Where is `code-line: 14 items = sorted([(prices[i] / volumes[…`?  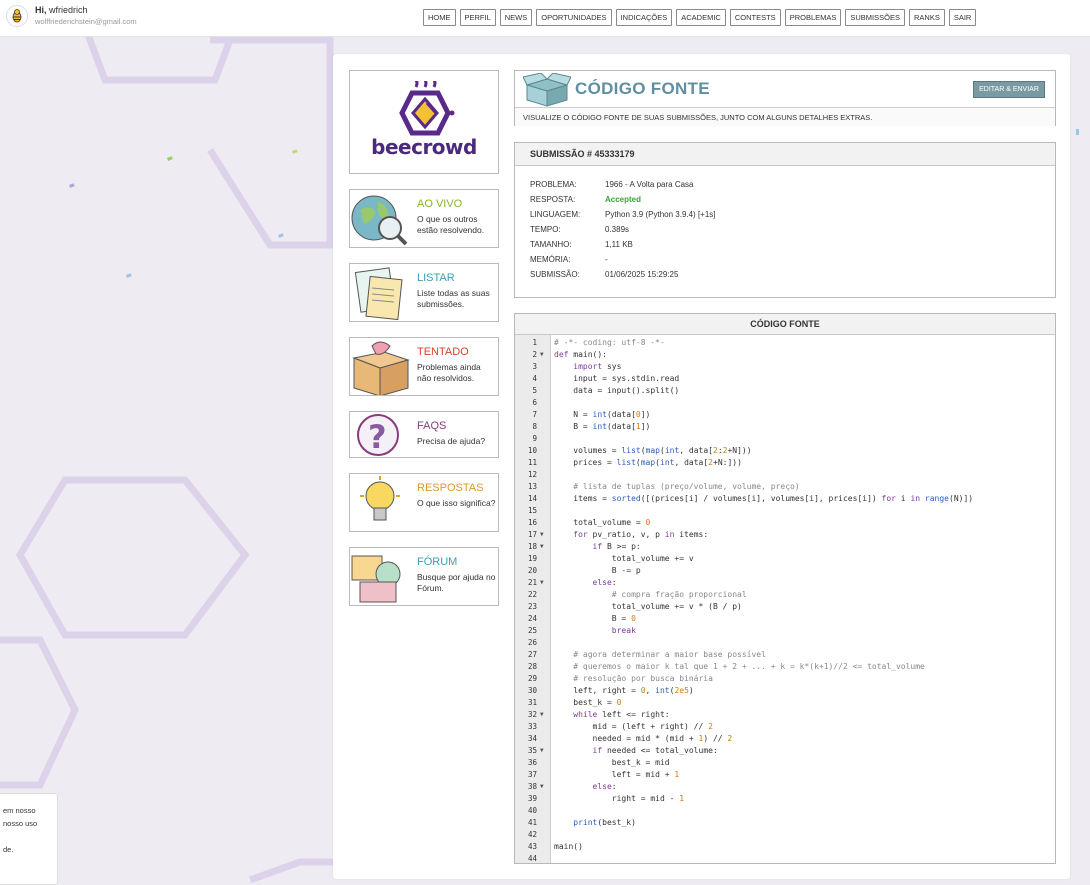 code-line: 14 items = sorted([(prices[i] / volumes[… is located at coordinates (785, 499).